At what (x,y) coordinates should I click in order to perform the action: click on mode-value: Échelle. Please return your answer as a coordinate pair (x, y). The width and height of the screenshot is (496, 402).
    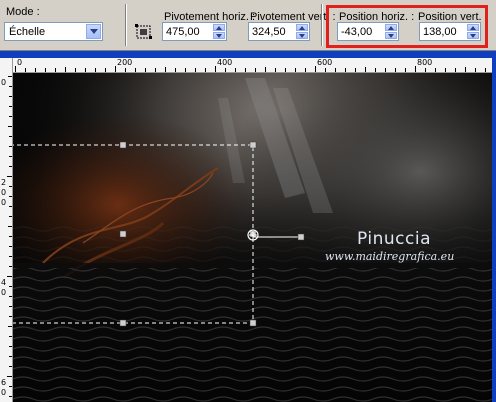
    Looking at the image, I should click on (27, 32).